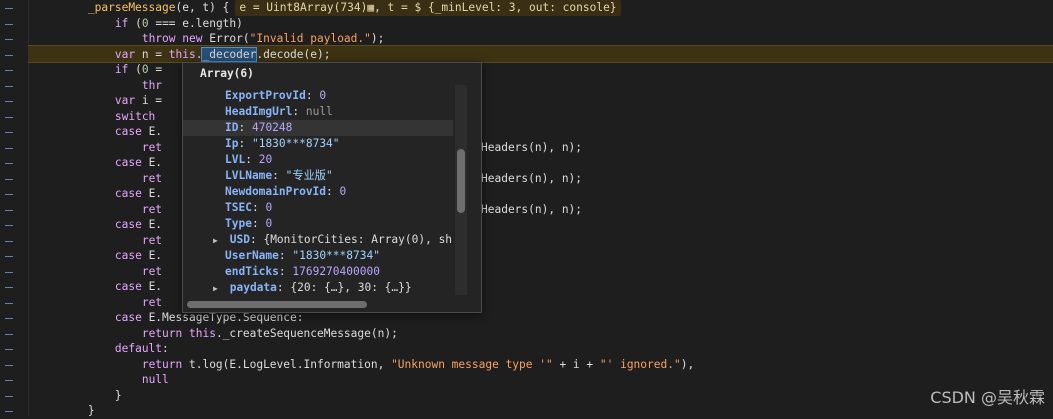 The width and height of the screenshot is (1053, 419). What do you see at coordinates (265, 159) in the screenshot?
I see `property-value: 20` at bounding box center [265, 159].